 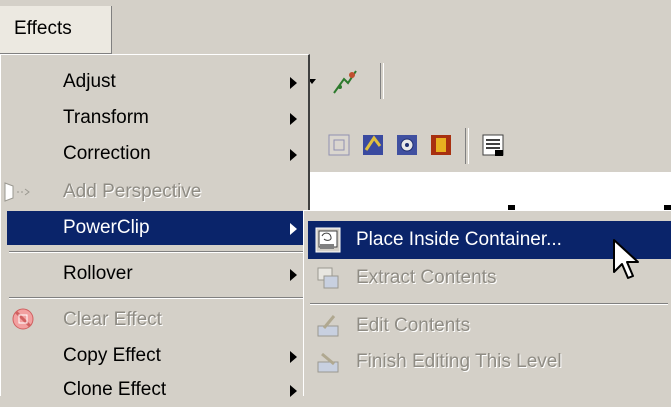 I want to click on menu-item-label: Clone Effect, so click(x=115, y=389).